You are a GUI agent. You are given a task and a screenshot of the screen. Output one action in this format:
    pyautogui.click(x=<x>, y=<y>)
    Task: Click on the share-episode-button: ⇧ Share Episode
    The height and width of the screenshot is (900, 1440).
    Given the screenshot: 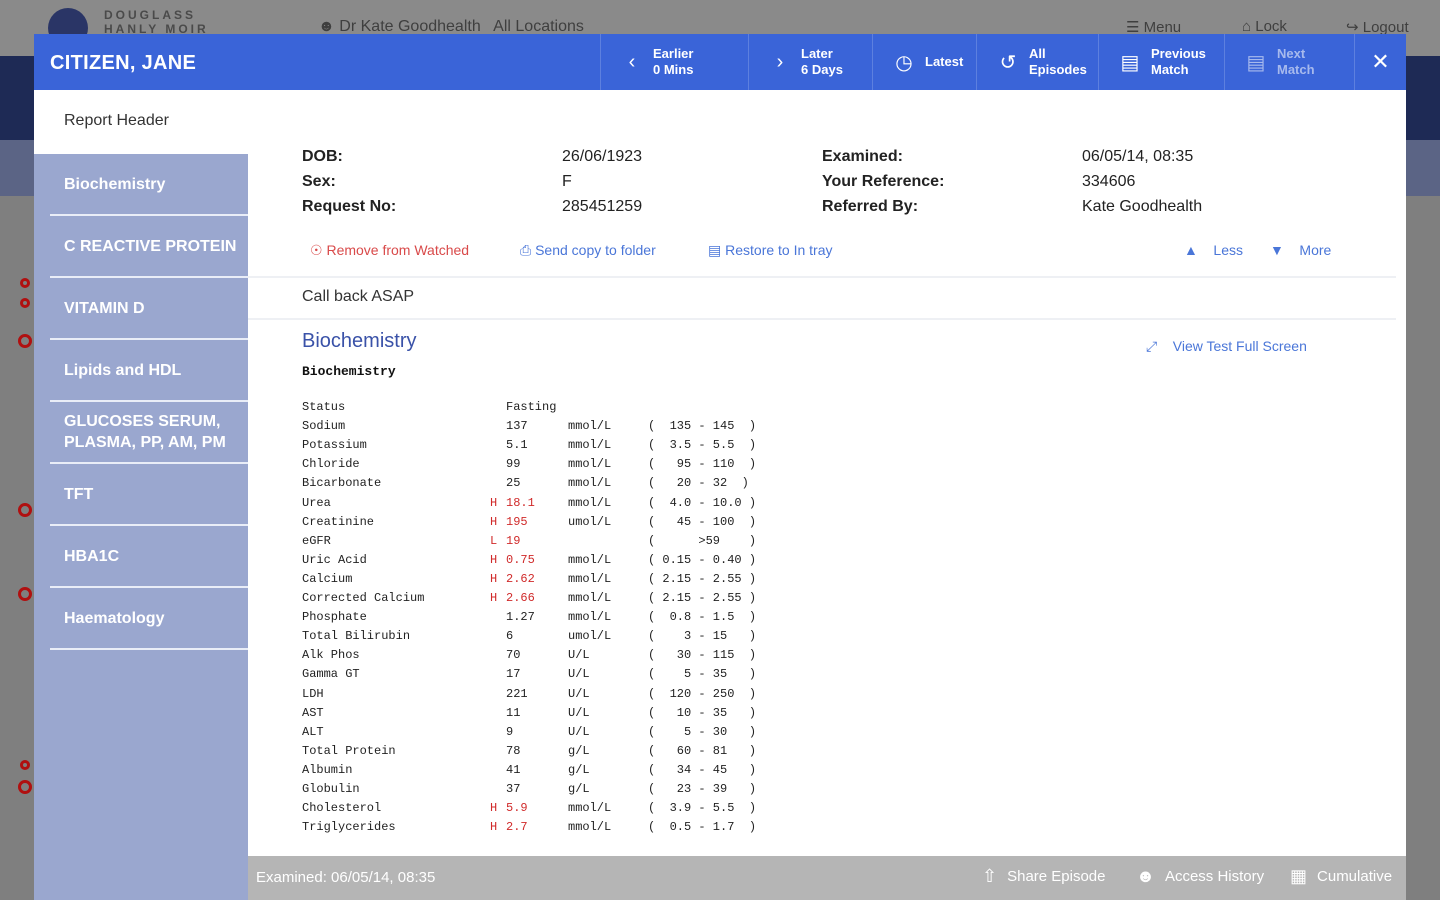 What is the action you would take?
    pyautogui.click(x=1044, y=876)
    